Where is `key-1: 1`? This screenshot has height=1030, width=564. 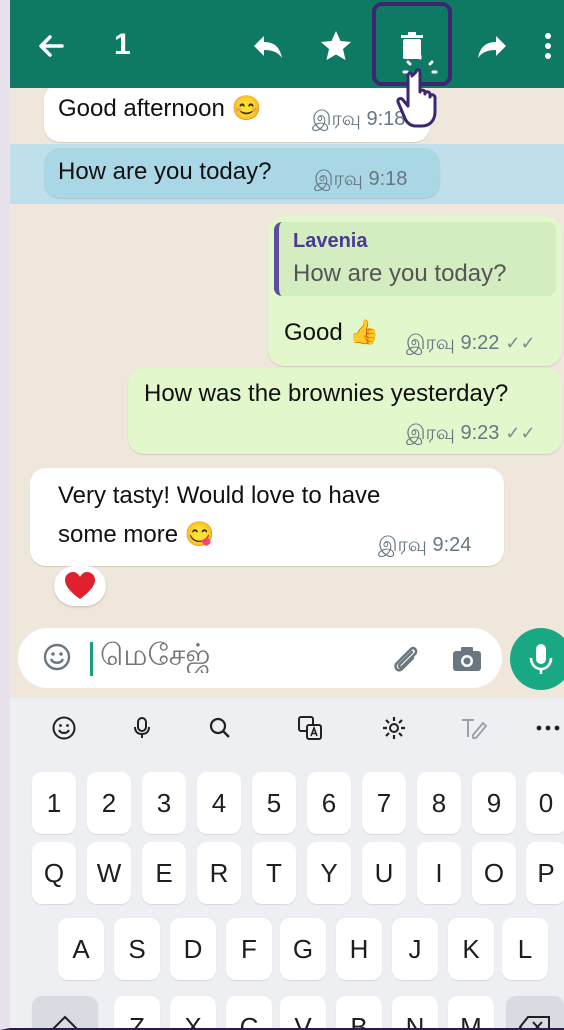 key-1: 1 is located at coordinates (54, 803).